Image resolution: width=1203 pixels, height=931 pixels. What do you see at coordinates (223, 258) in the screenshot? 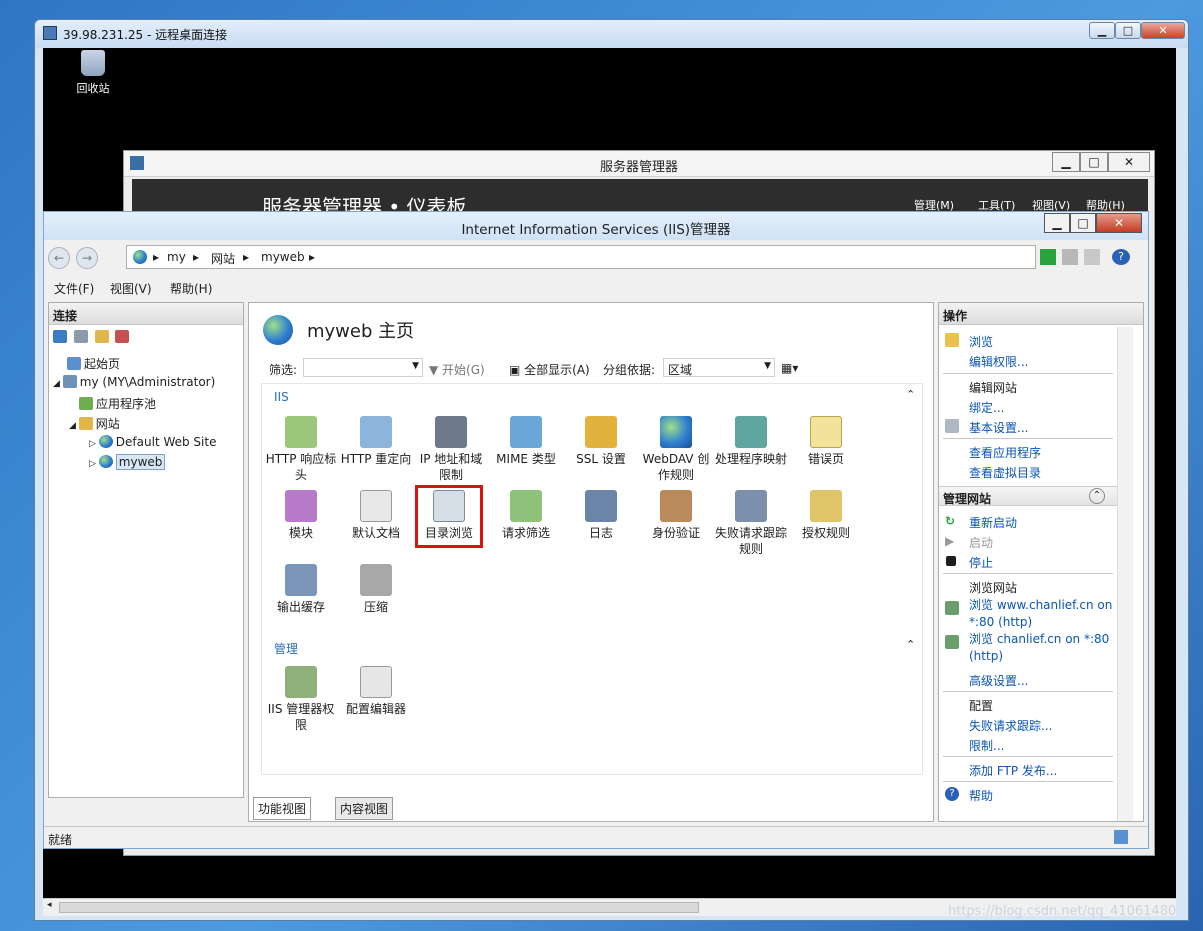
I see `address-segment-sites: 网站` at bounding box center [223, 258].